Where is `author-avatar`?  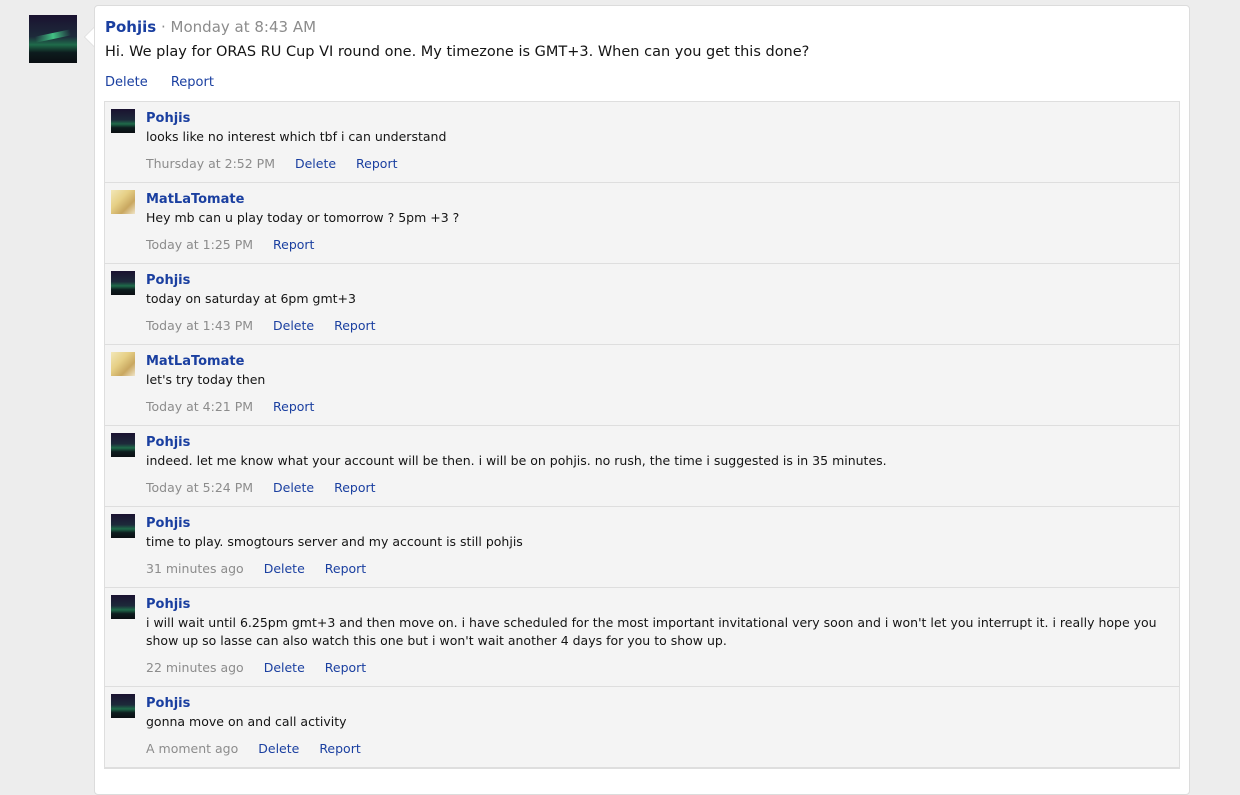
author-avatar is located at coordinates (53, 39).